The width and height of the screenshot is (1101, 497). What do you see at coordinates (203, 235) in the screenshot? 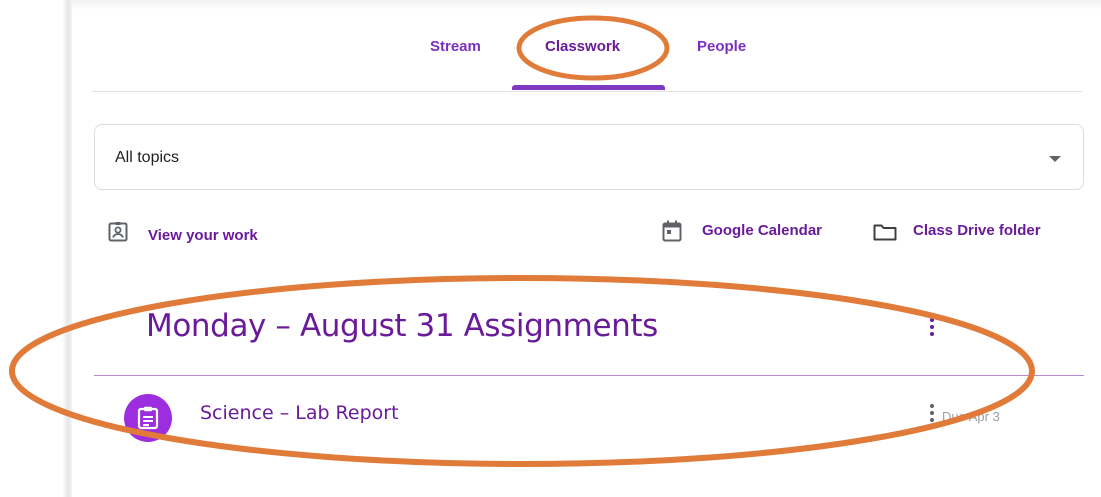
I see `view-your-work-link: View your work` at bounding box center [203, 235].